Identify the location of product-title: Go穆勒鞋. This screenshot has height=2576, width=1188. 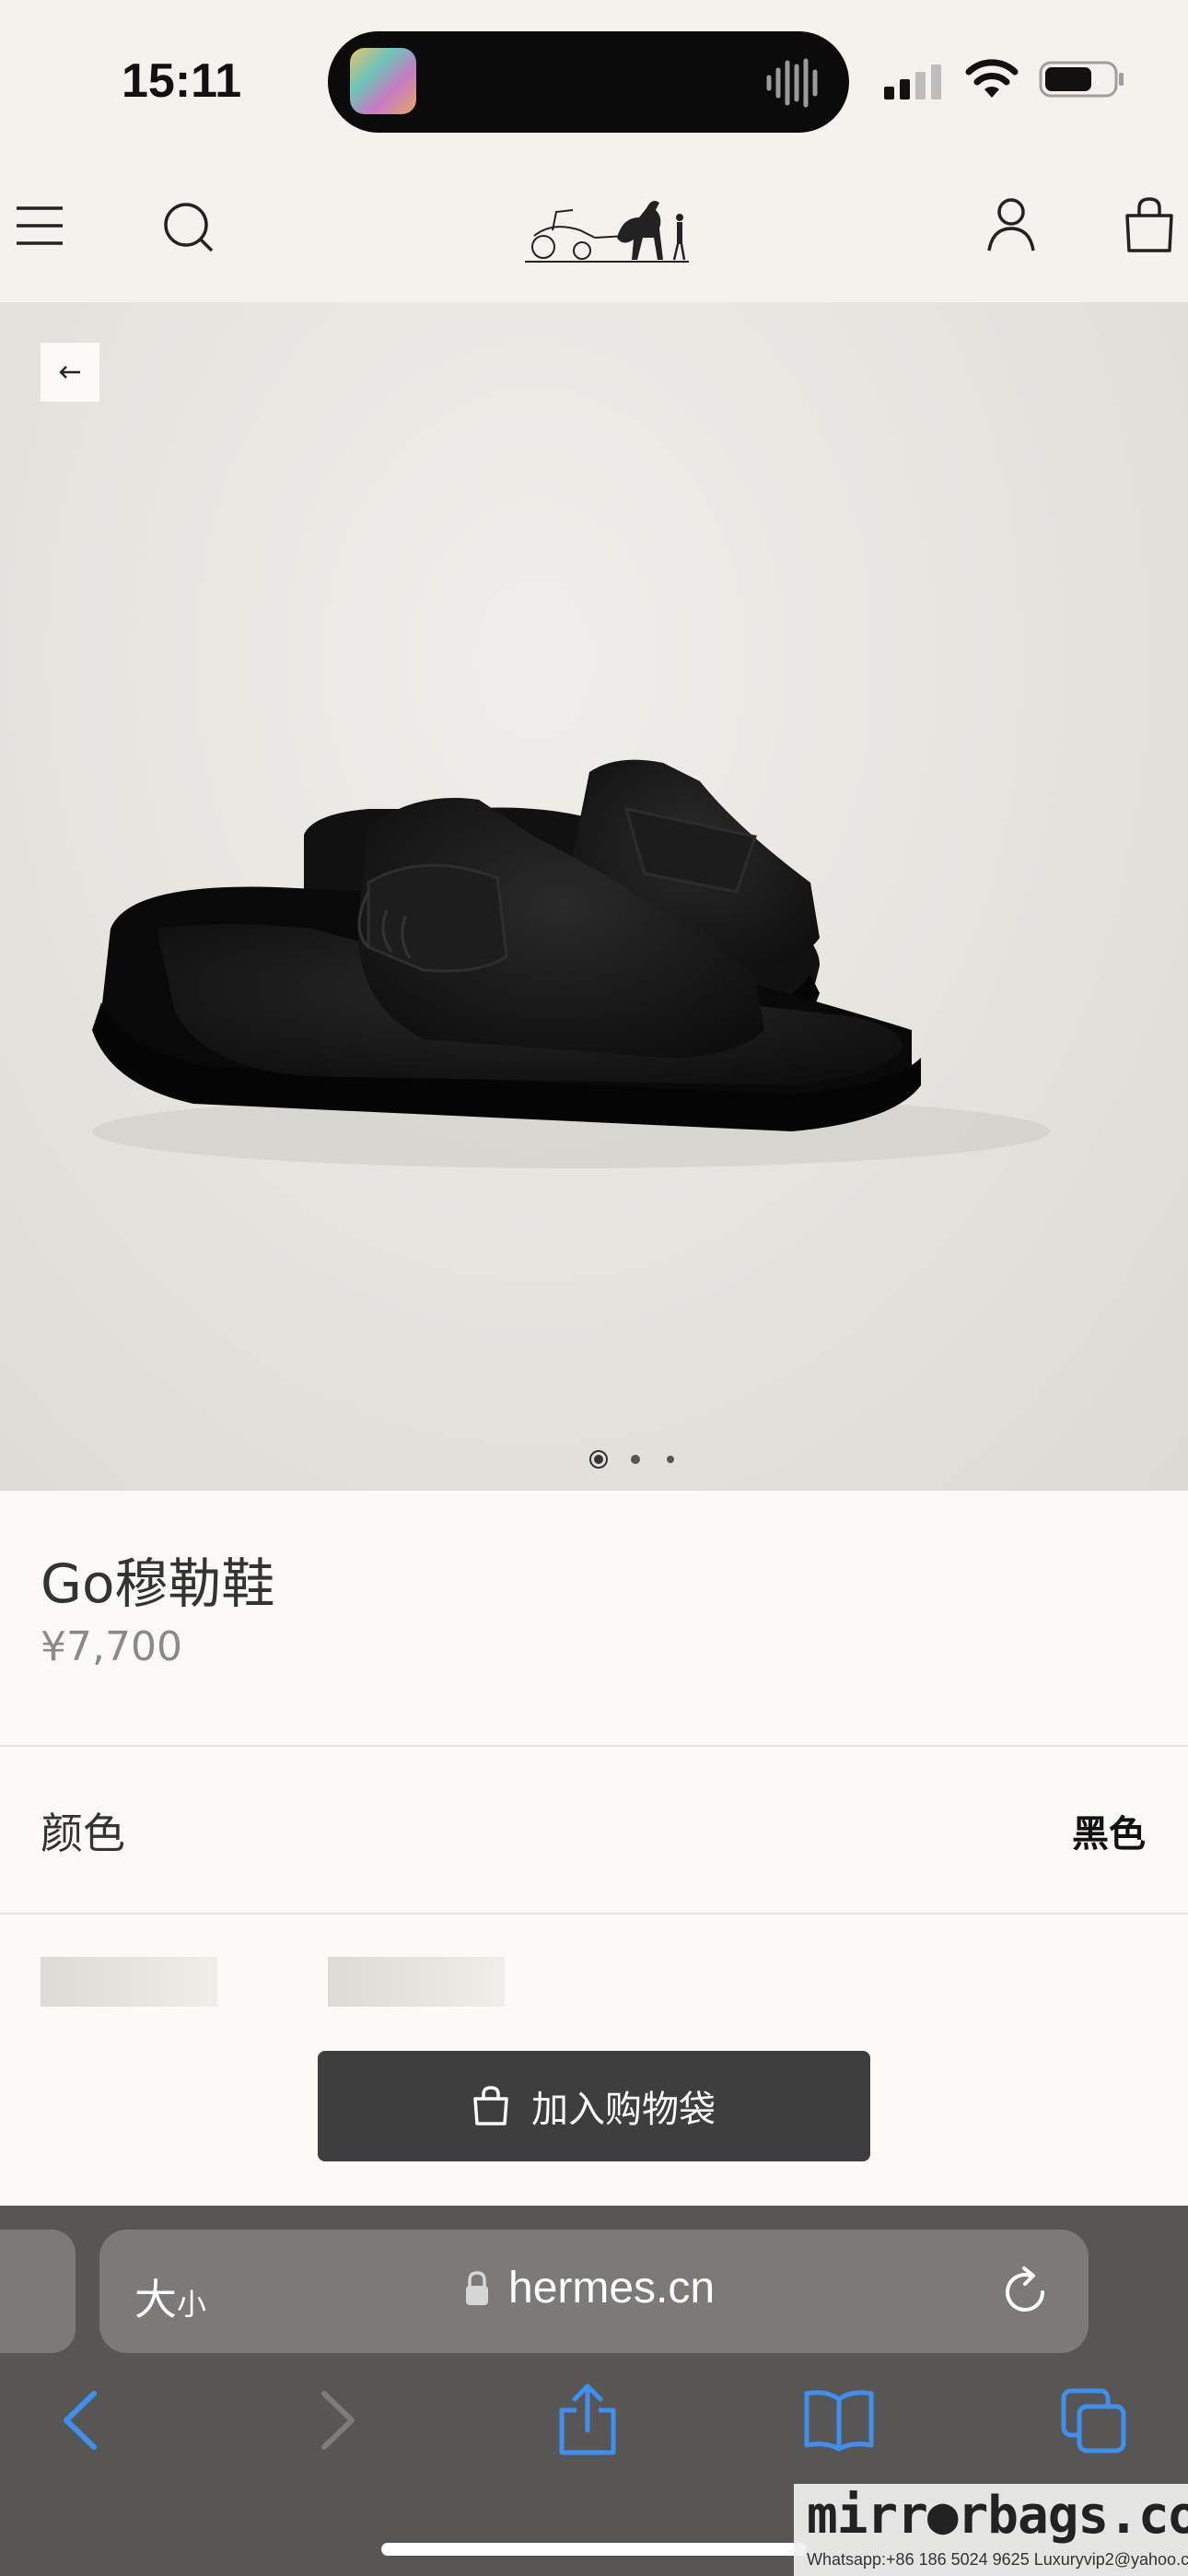
(158, 1583).